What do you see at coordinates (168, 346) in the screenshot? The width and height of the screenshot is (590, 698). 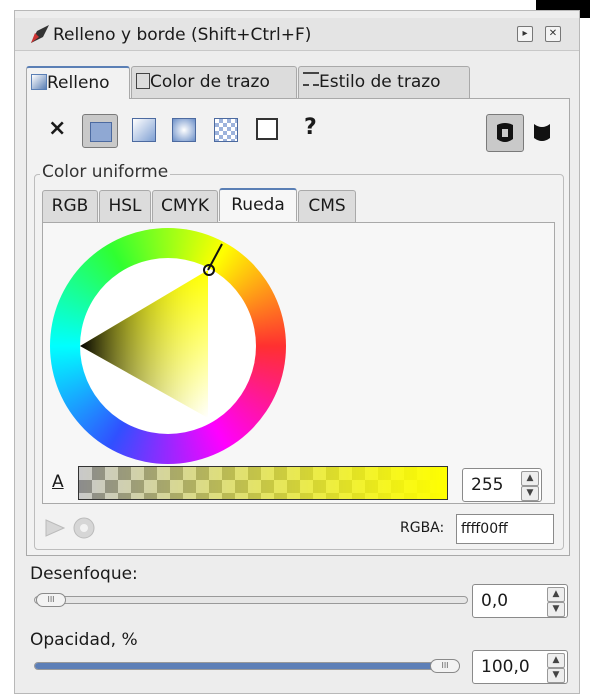 I see `color-triangle` at bounding box center [168, 346].